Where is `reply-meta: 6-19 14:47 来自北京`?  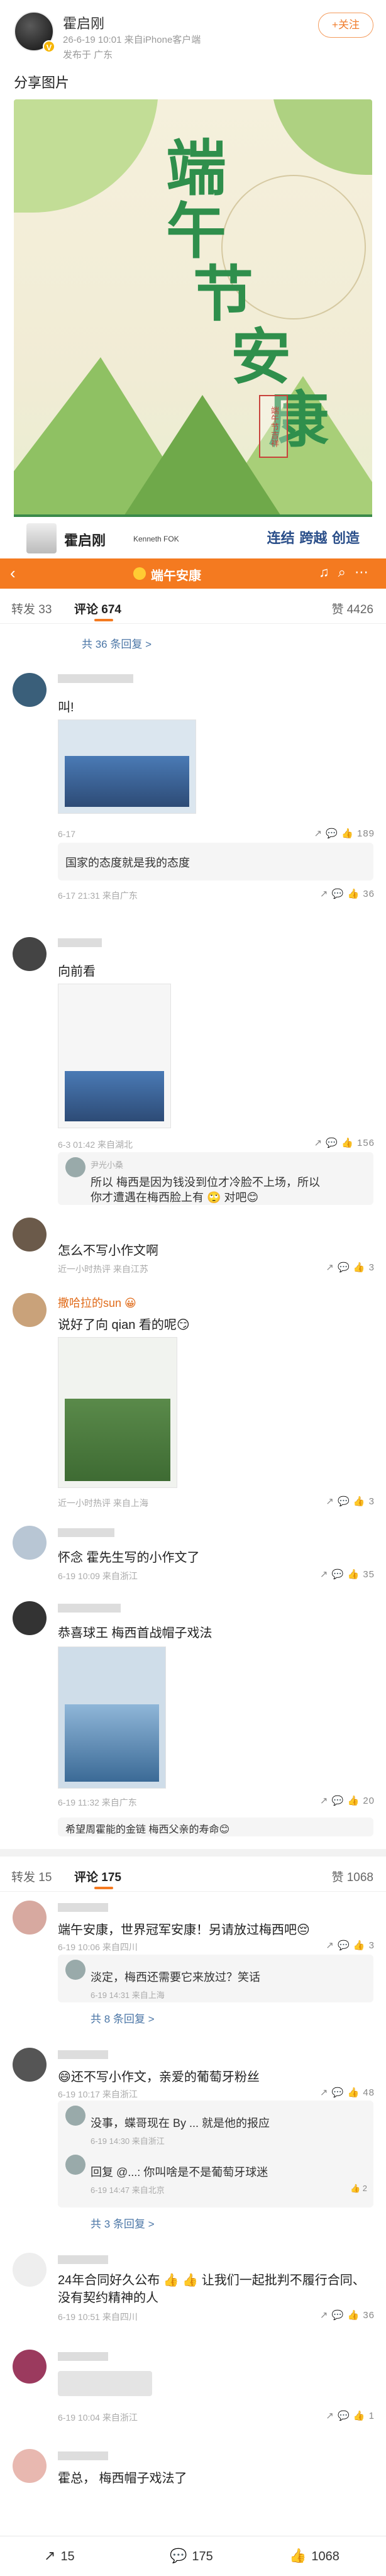 reply-meta: 6-19 14:47 来自北京 is located at coordinates (128, 2190).